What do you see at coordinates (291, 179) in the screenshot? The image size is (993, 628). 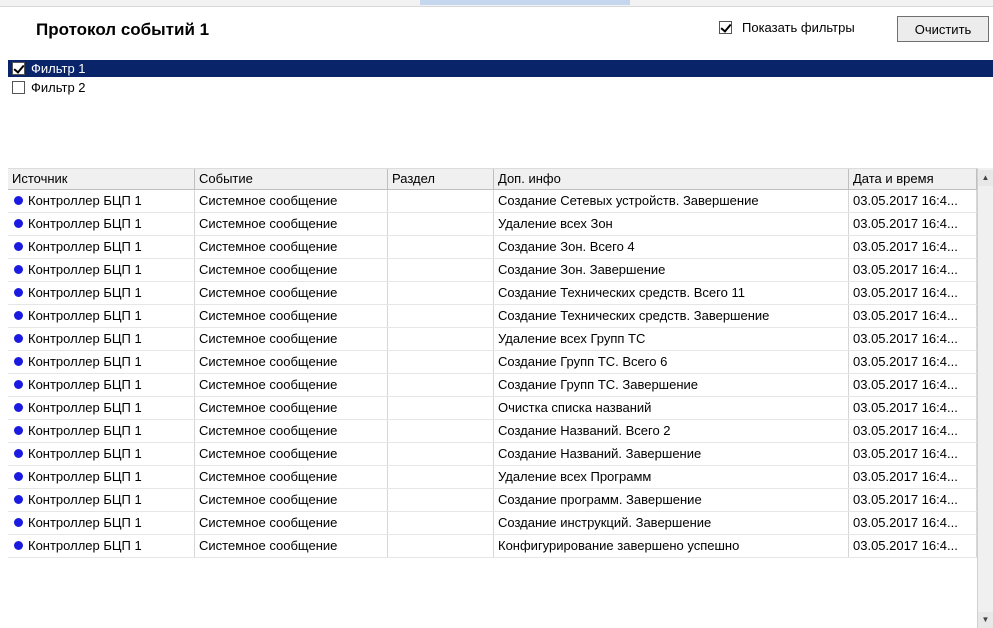 I see `column-header-event: Событие` at bounding box center [291, 179].